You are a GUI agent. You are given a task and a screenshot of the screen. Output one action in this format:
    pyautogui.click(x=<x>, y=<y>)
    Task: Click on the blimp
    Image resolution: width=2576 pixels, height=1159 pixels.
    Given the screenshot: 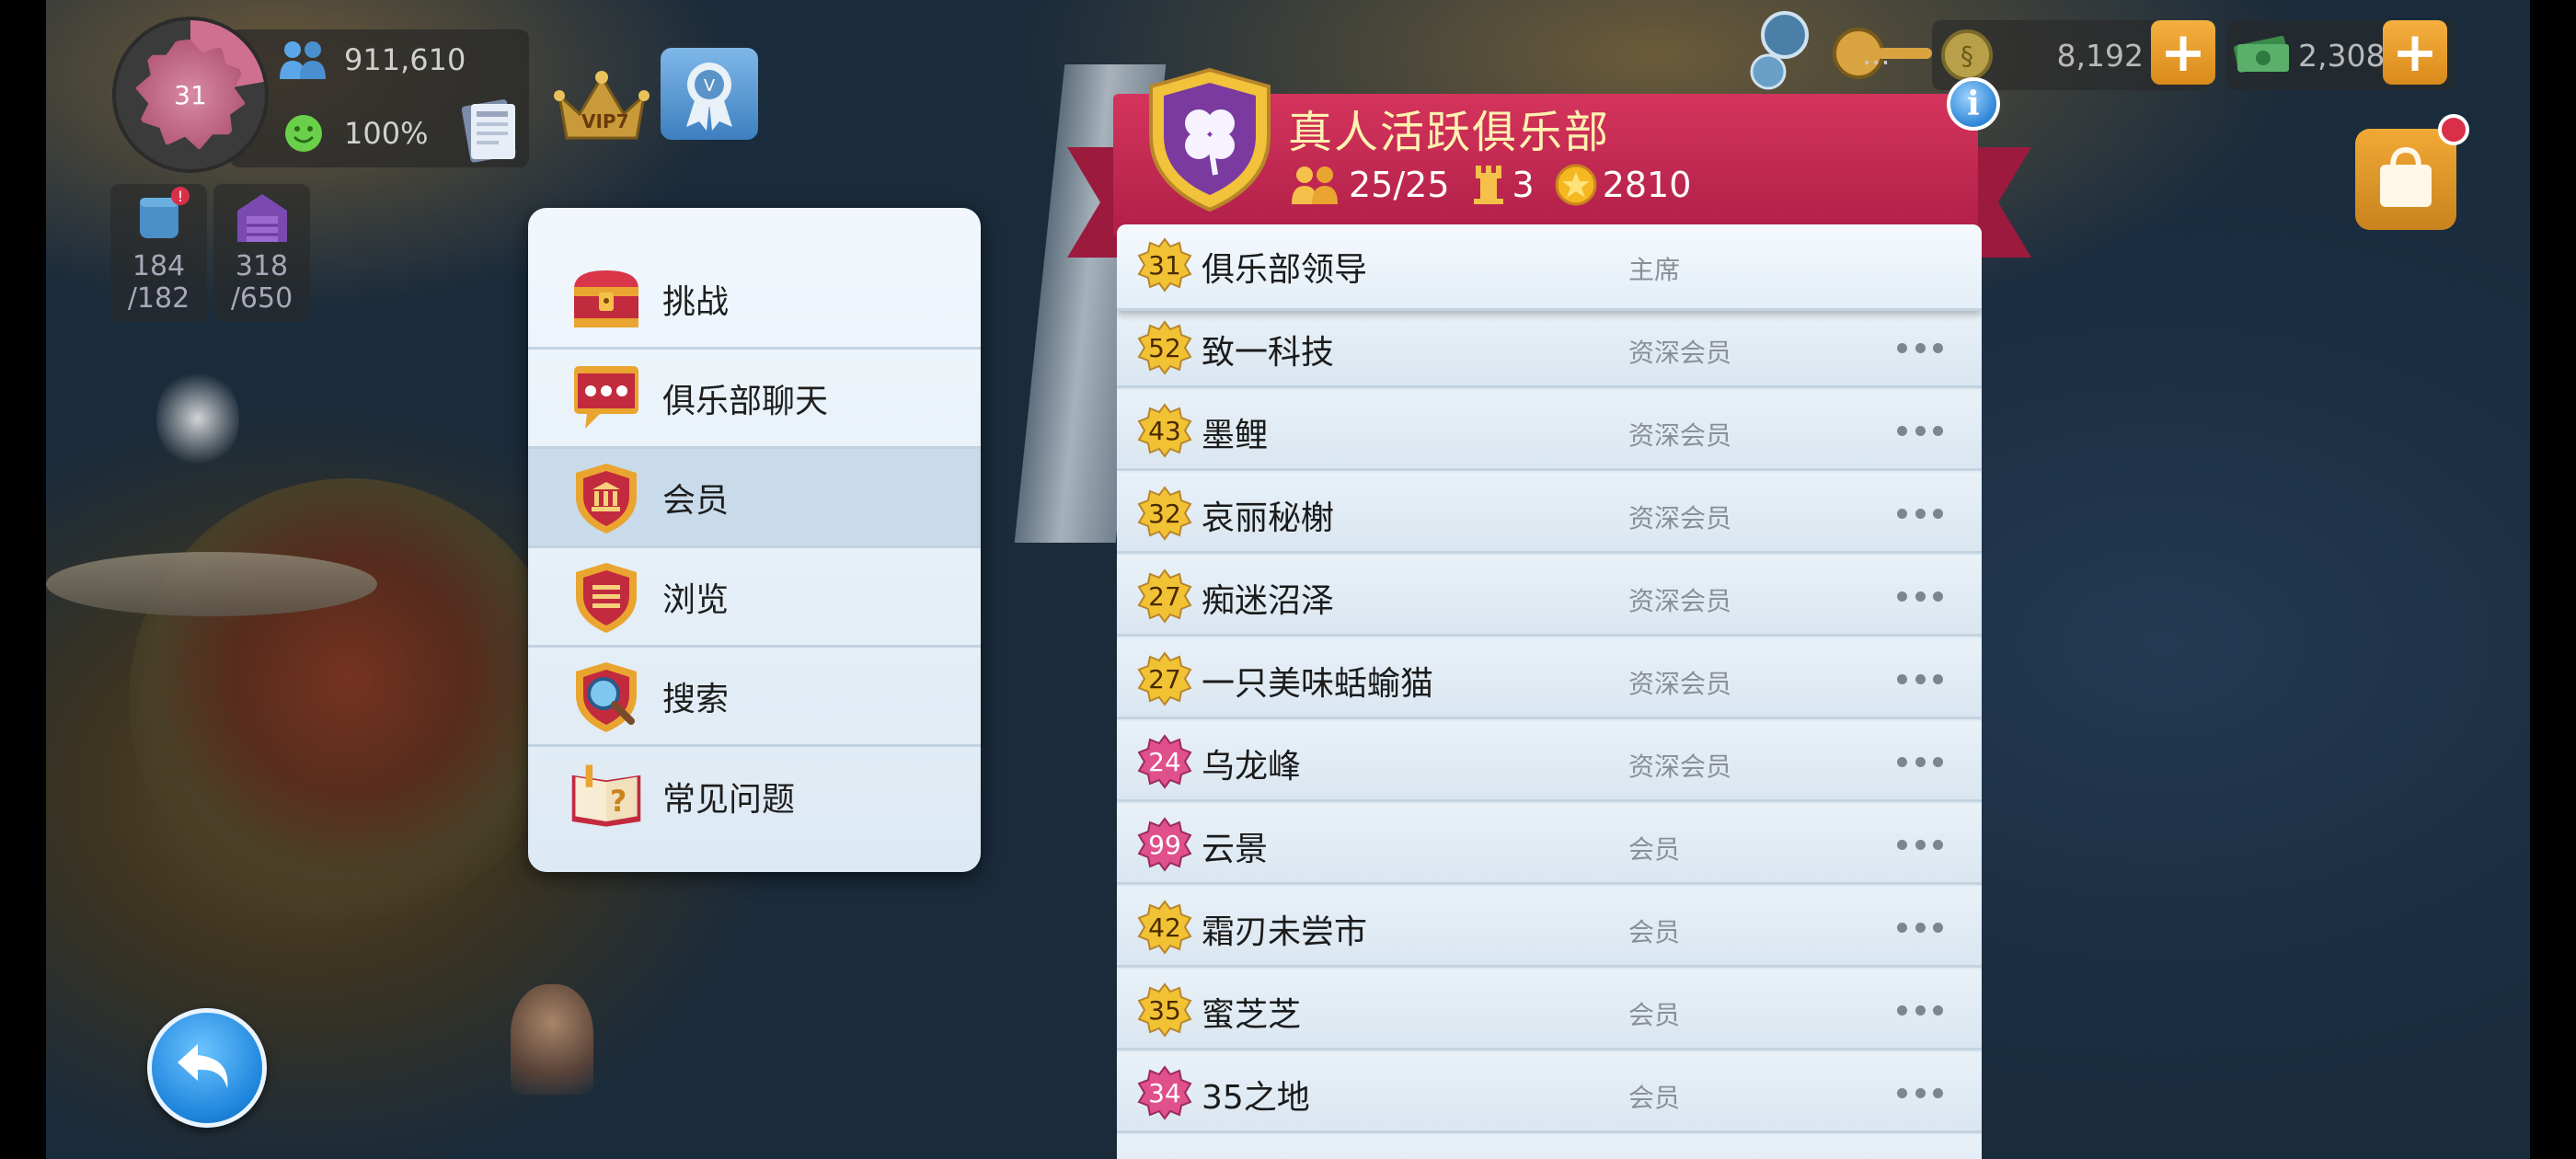 What is the action you would take?
    pyautogui.click(x=211, y=584)
    